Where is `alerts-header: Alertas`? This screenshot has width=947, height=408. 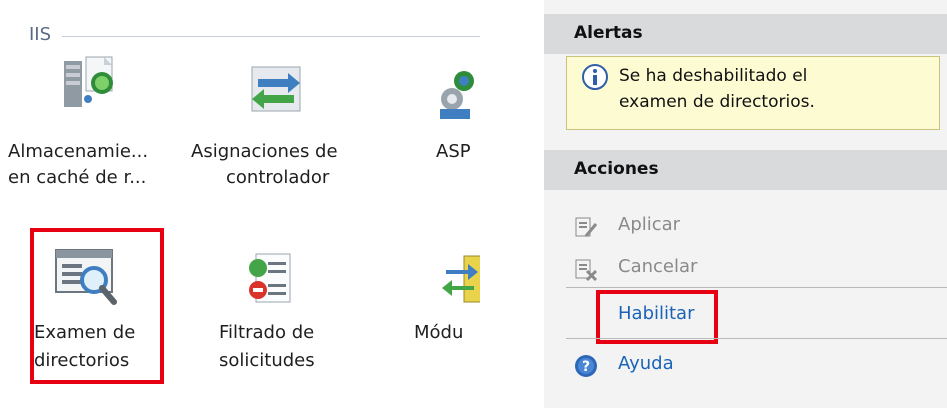 alerts-header: Alertas is located at coordinates (745, 34).